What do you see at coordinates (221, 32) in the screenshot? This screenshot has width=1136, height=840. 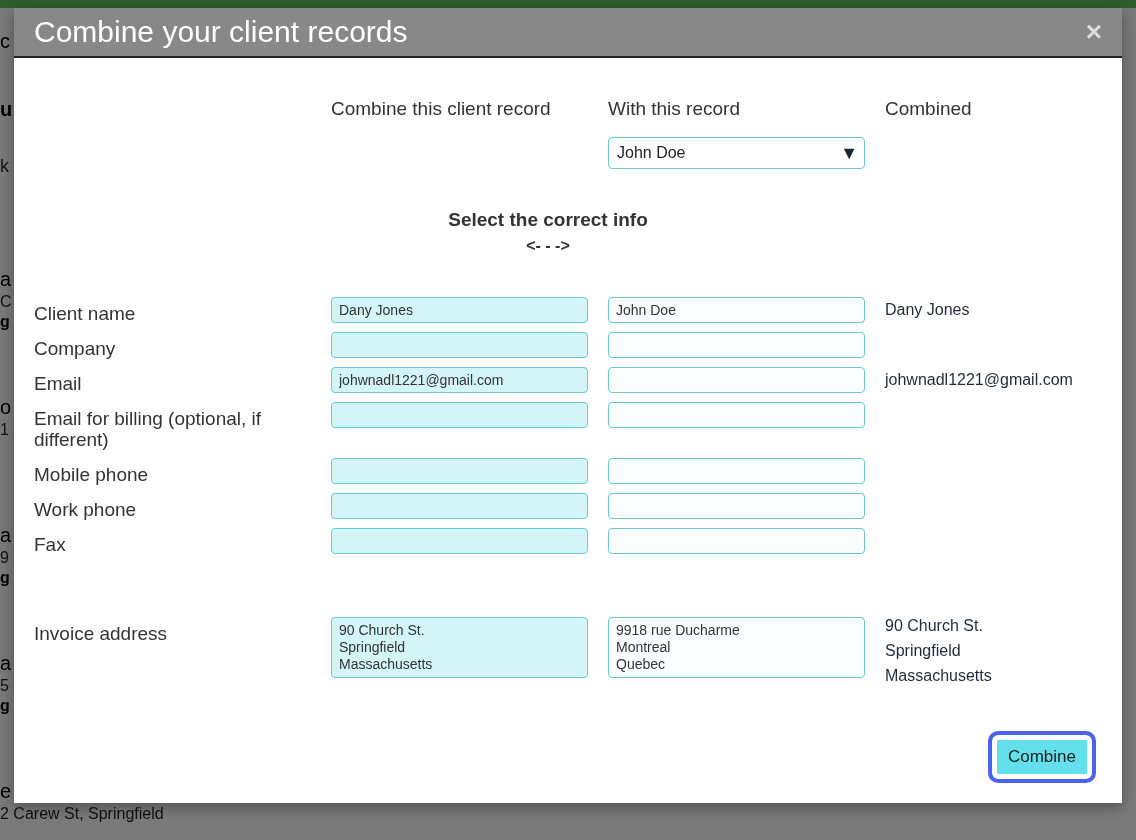 I see `dialog-title: Combine your client records` at bounding box center [221, 32].